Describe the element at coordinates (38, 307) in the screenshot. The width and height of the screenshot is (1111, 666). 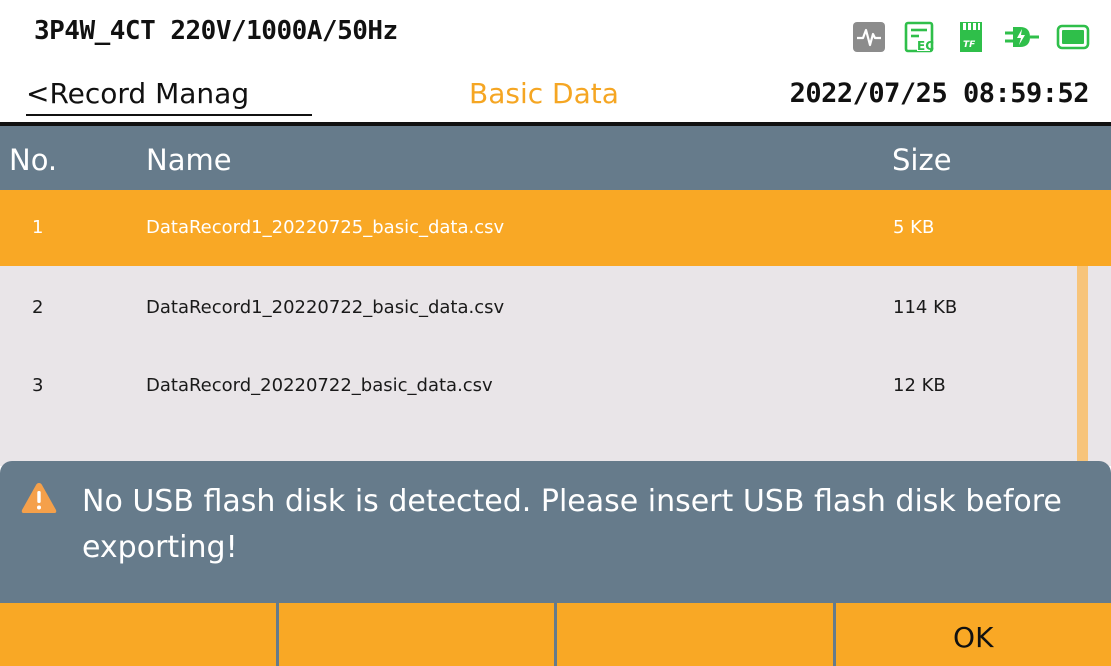
I see `row-number: 2` at that location.